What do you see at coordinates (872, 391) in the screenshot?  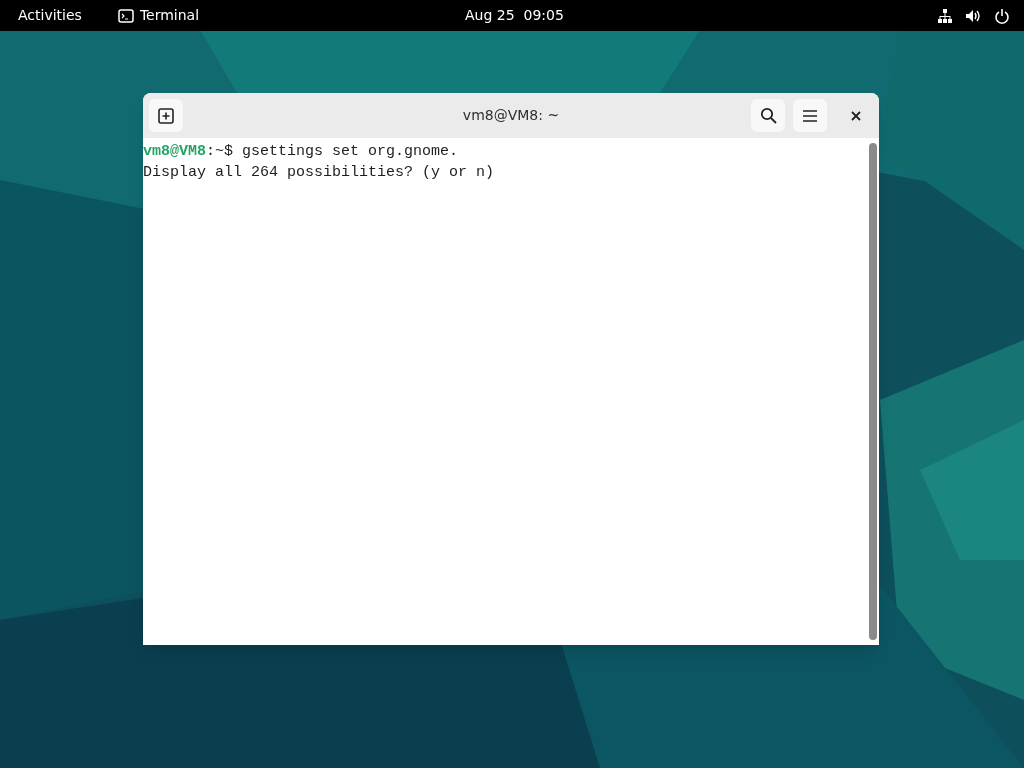 I see `scrollbar` at bounding box center [872, 391].